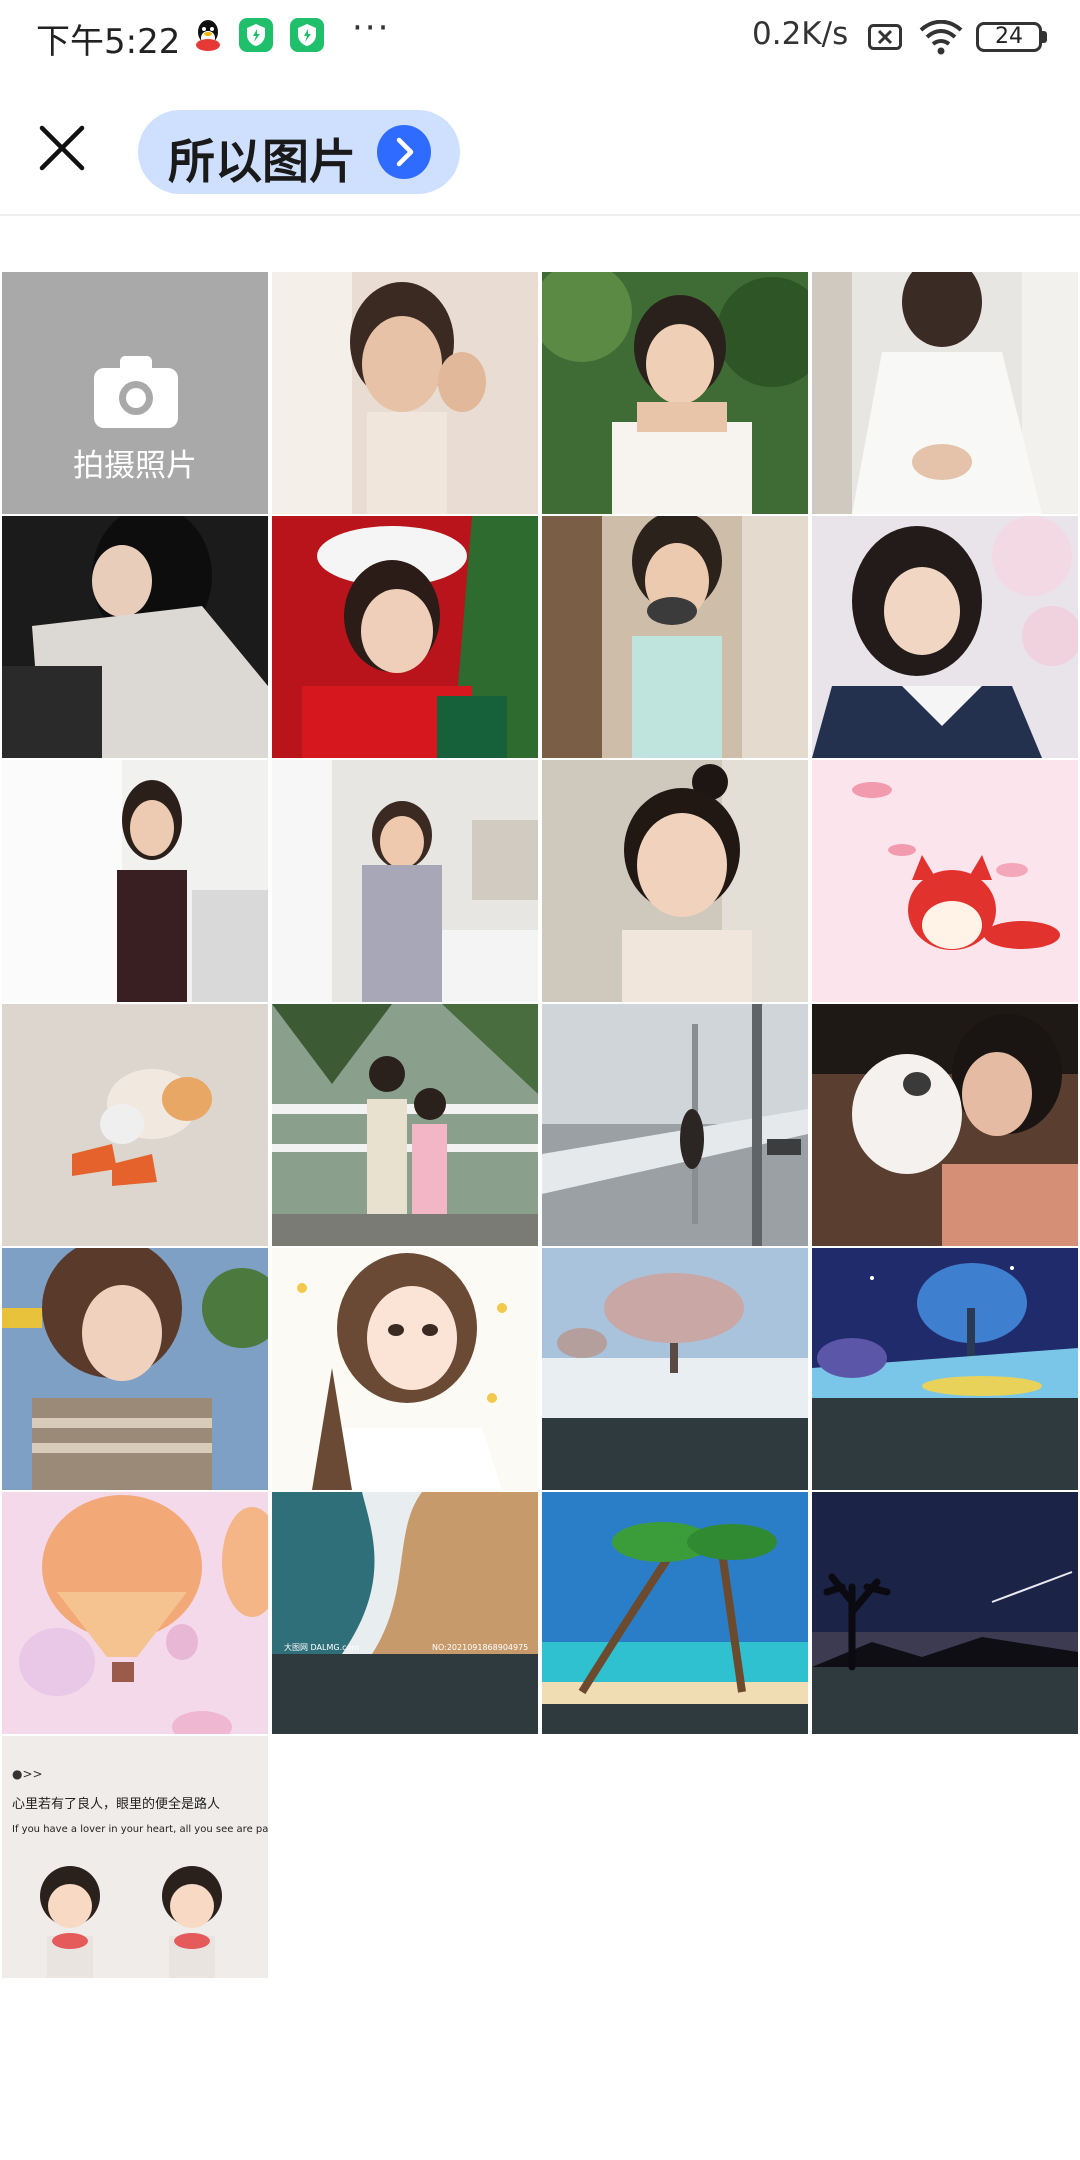  Describe the element at coordinates (208, 35) in the screenshot. I see `qq-icon` at that location.